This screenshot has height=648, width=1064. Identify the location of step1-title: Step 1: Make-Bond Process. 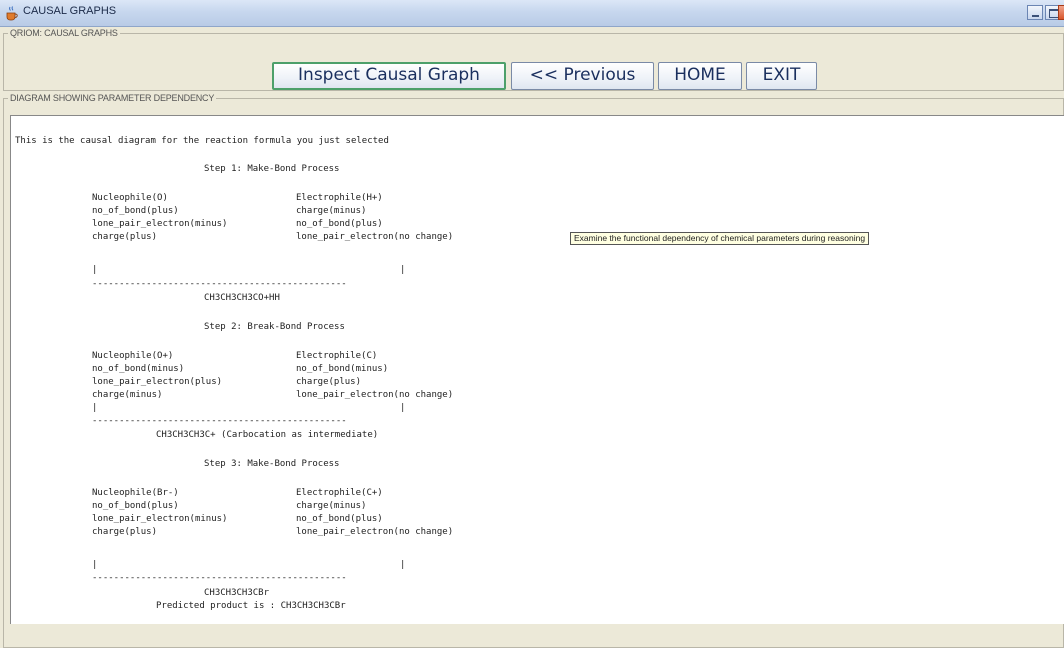
(272, 169).